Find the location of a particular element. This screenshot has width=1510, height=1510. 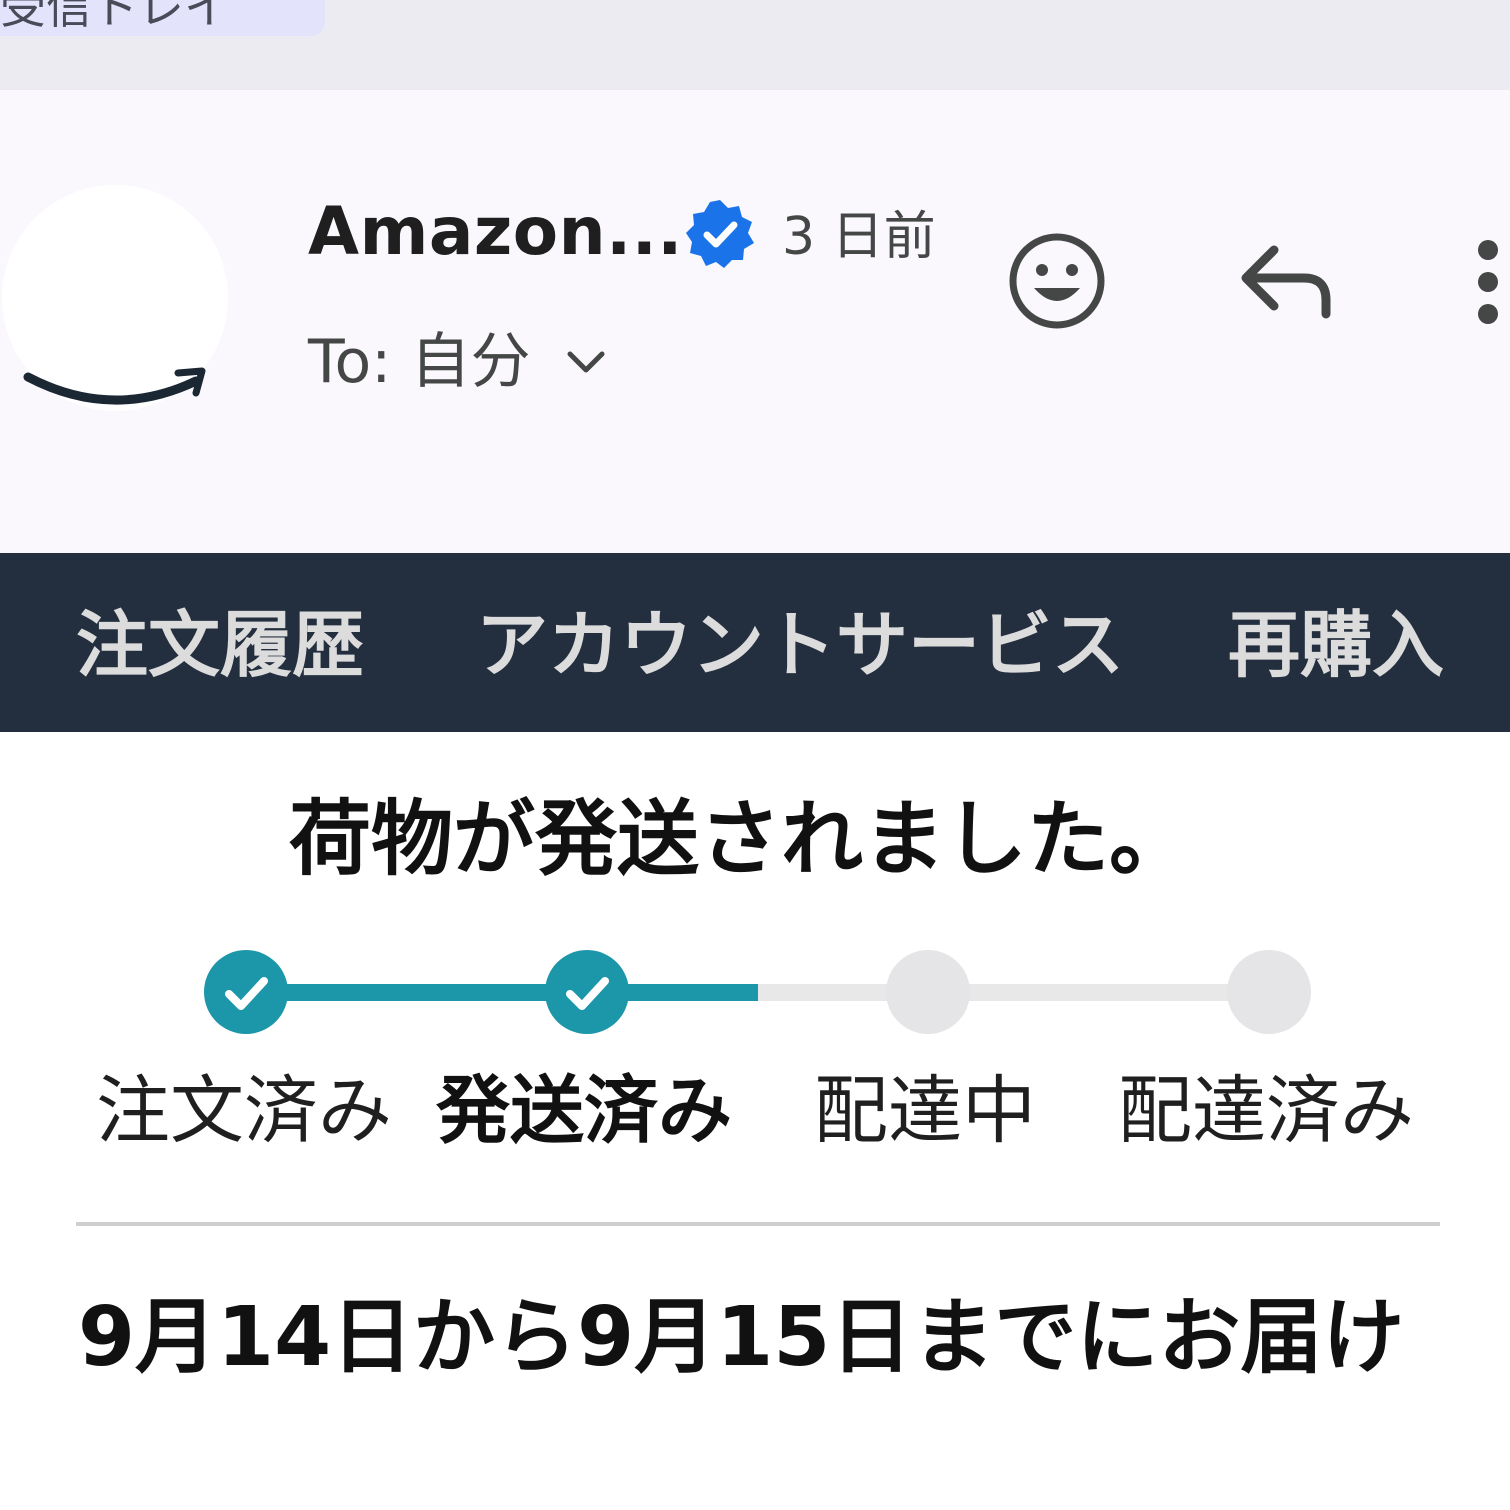

folder-label-text: 受信トレイ is located at coordinates (115, 17).